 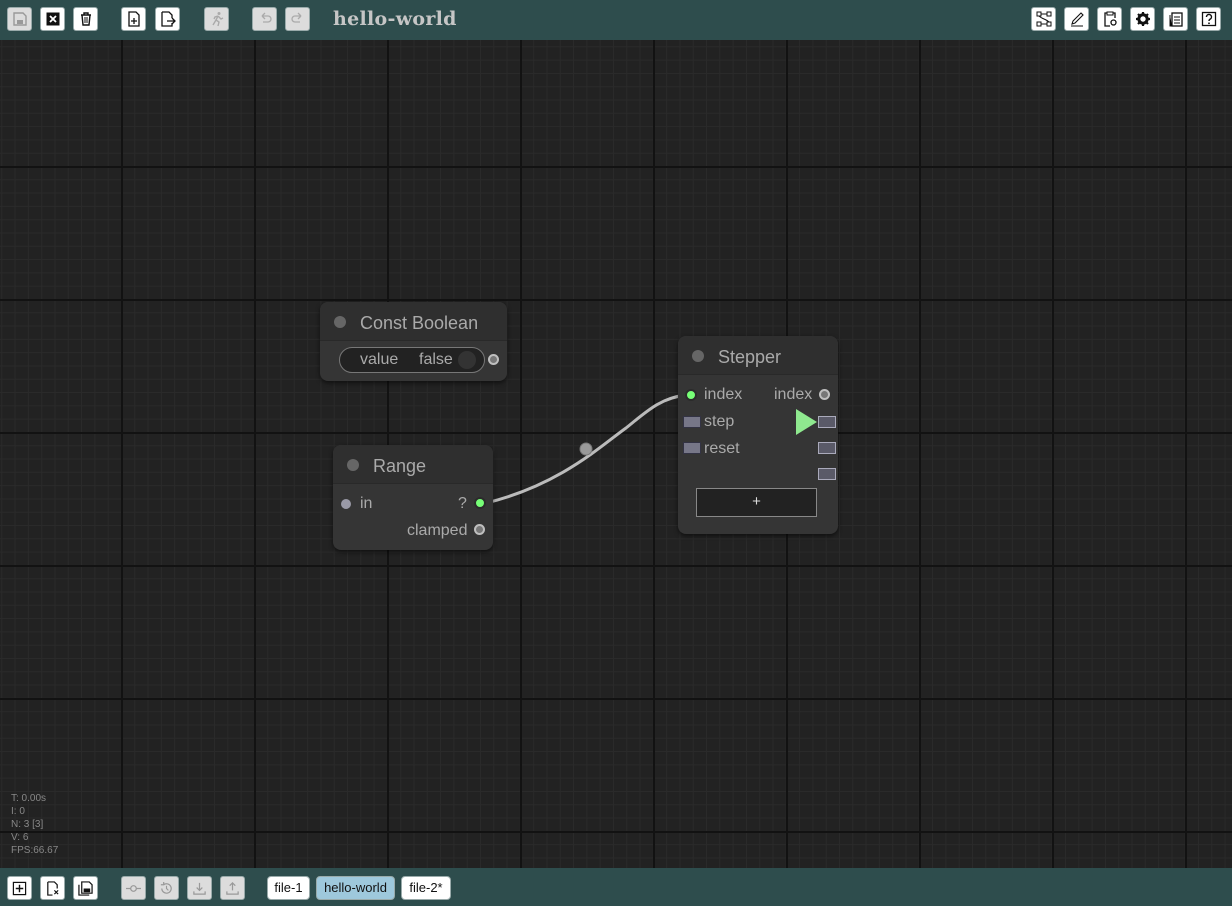 What do you see at coordinates (413, 341) in the screenshot?
I see `node-const-boolean: Const Boolean value false` at bounding box center [413, 341].